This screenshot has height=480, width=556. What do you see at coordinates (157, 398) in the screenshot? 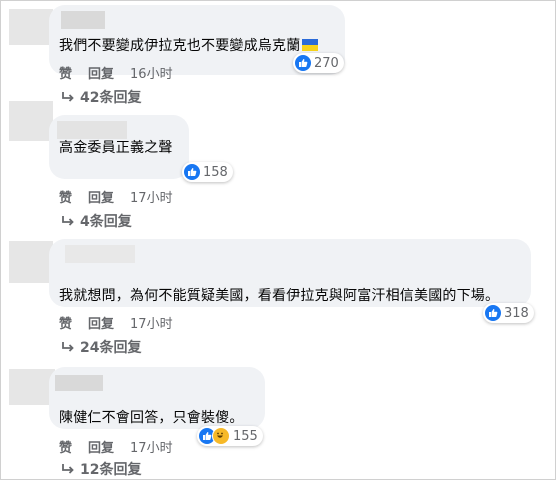
I see `comment-bubble: 陳健仁不會回答，只會裝傻。` at bounding box center [157, 398].